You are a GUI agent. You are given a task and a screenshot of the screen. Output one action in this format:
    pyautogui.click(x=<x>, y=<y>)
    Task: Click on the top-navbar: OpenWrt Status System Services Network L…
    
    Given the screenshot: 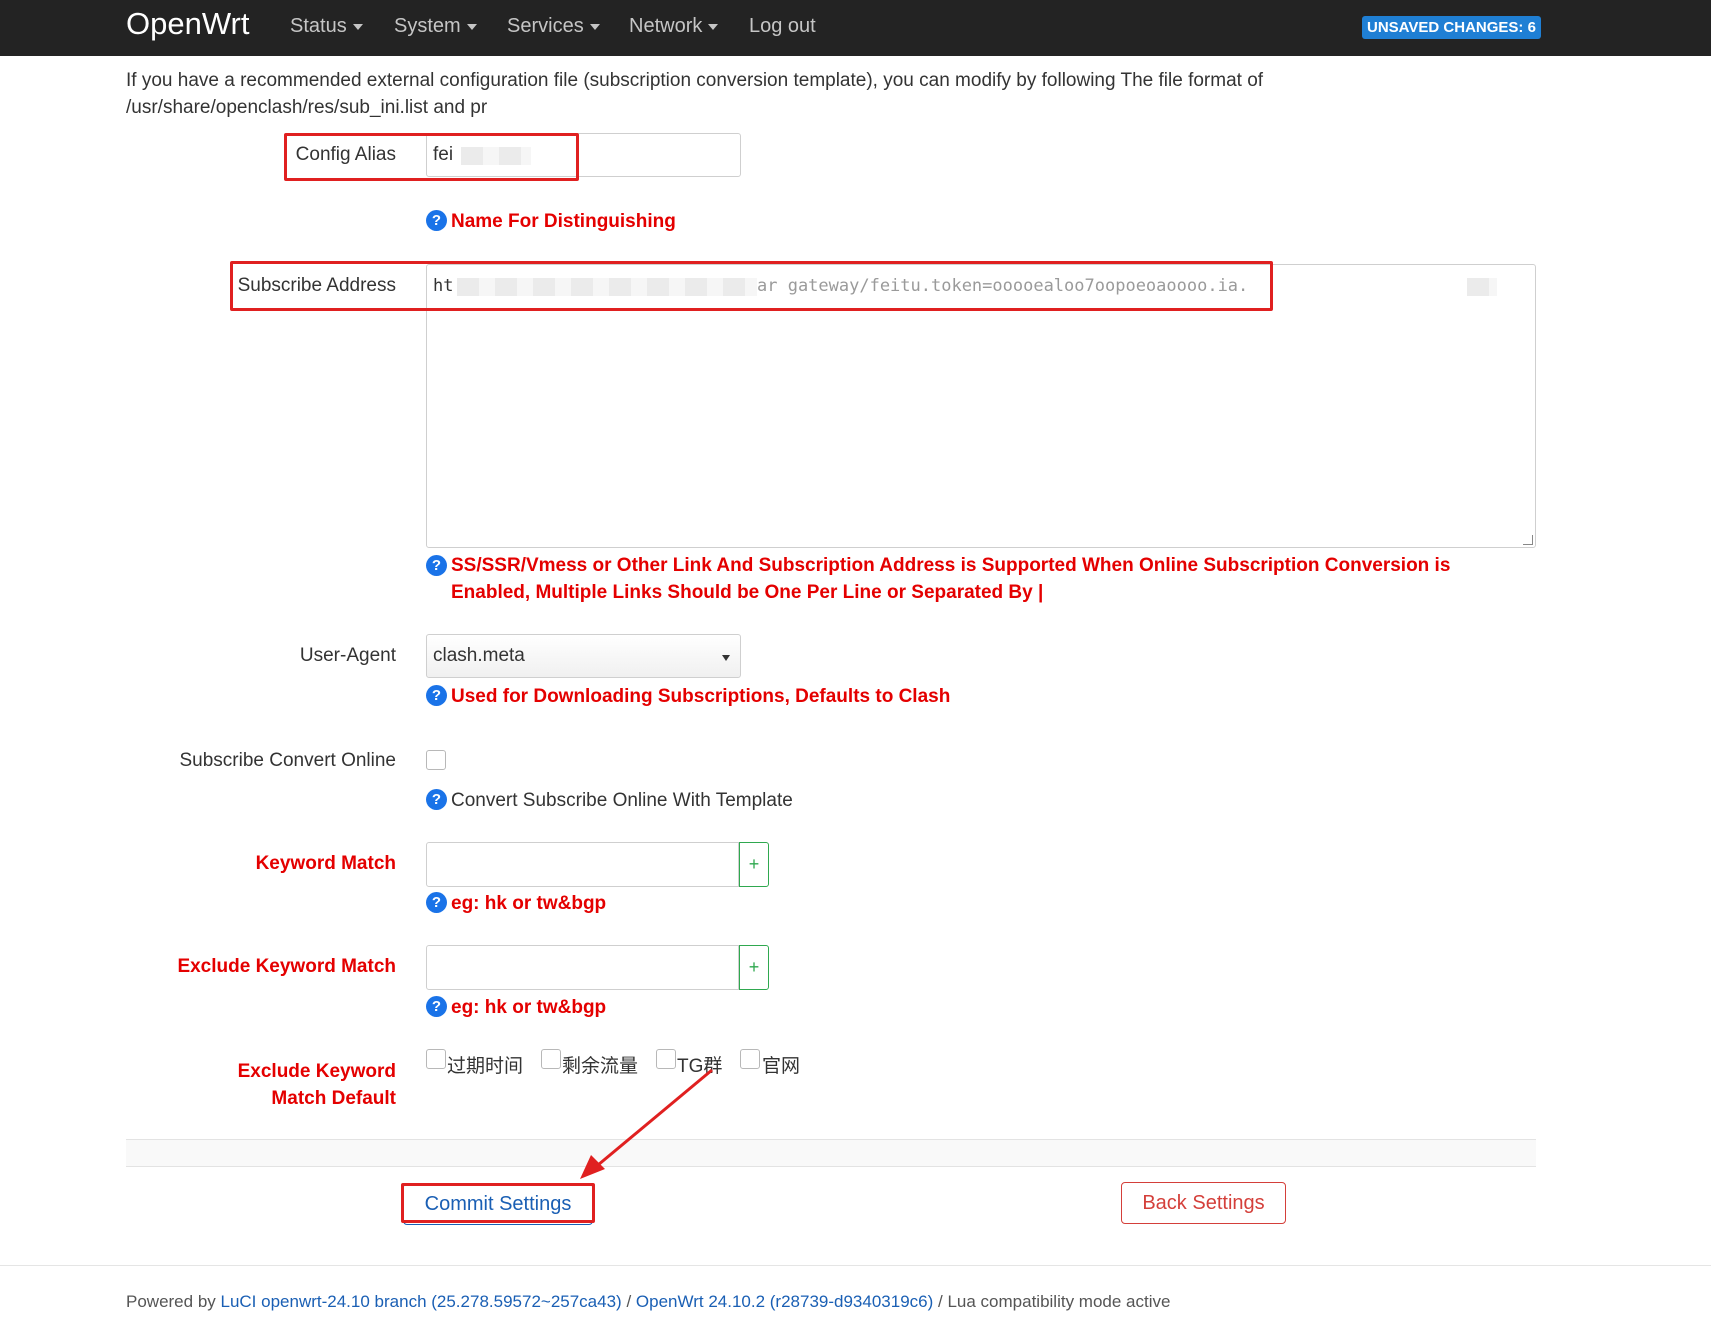 What is the action you would take?
    pyautogui.click(x=855, y=28)
    